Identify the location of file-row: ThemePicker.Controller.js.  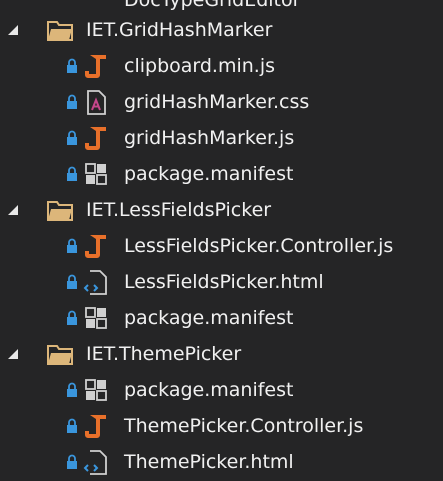
(221, 426).